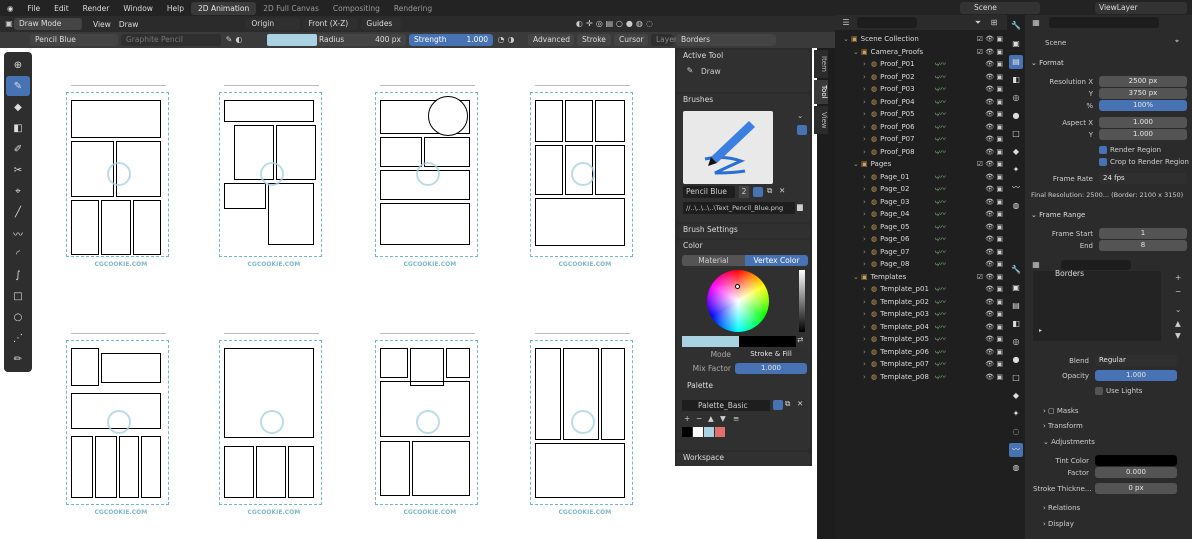 Image resolution: width=1192 pixels, height=539 pixels. What do you see at coordinates (451, 40) in the screenshot?
I see `strength-field: Strength 1.000` at bounding box center [451, 40].